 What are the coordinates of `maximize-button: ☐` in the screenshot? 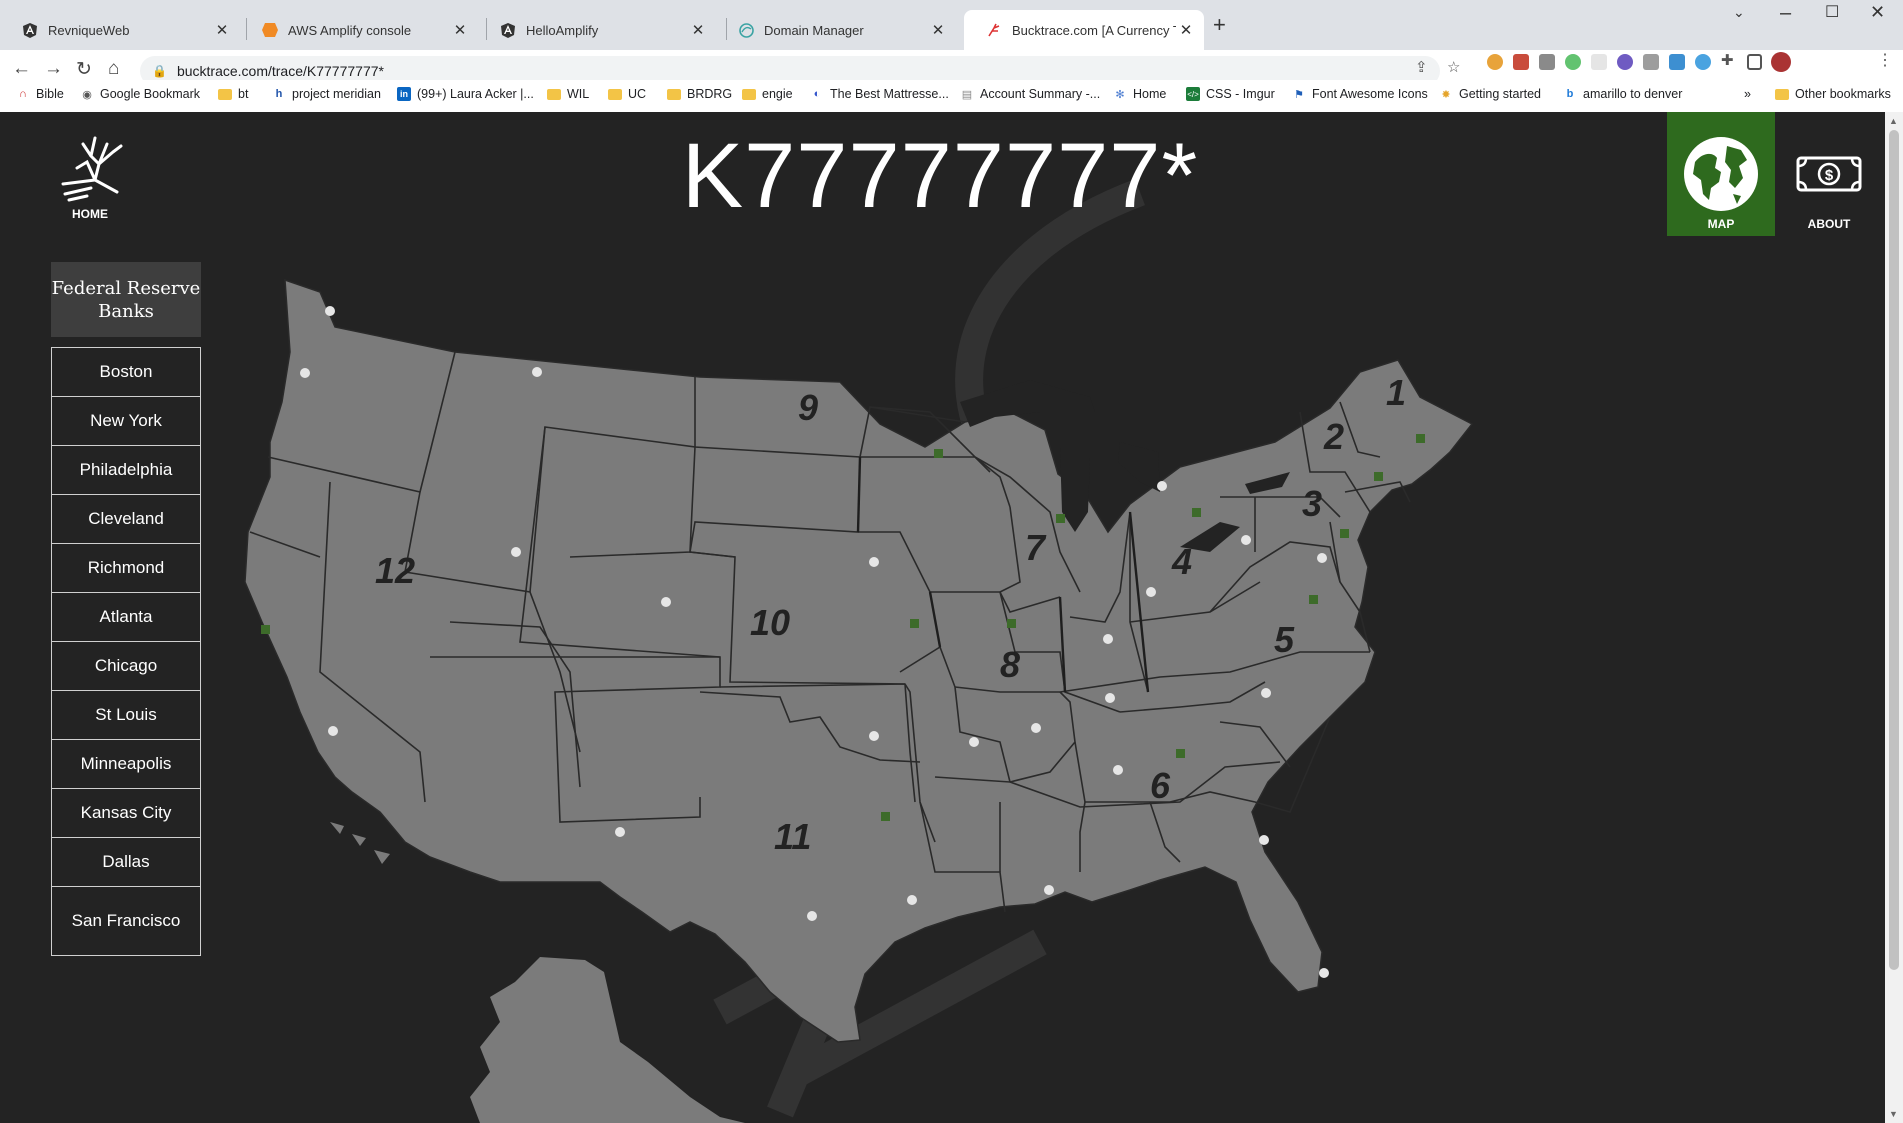 It's located at (1832, 12).